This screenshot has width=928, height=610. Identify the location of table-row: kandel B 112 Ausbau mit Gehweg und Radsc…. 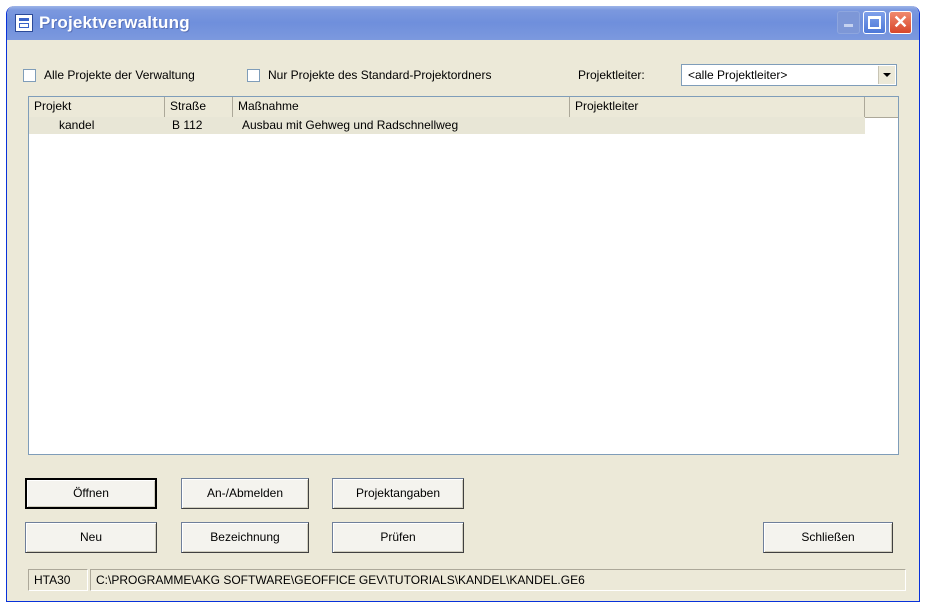
(447, 125).